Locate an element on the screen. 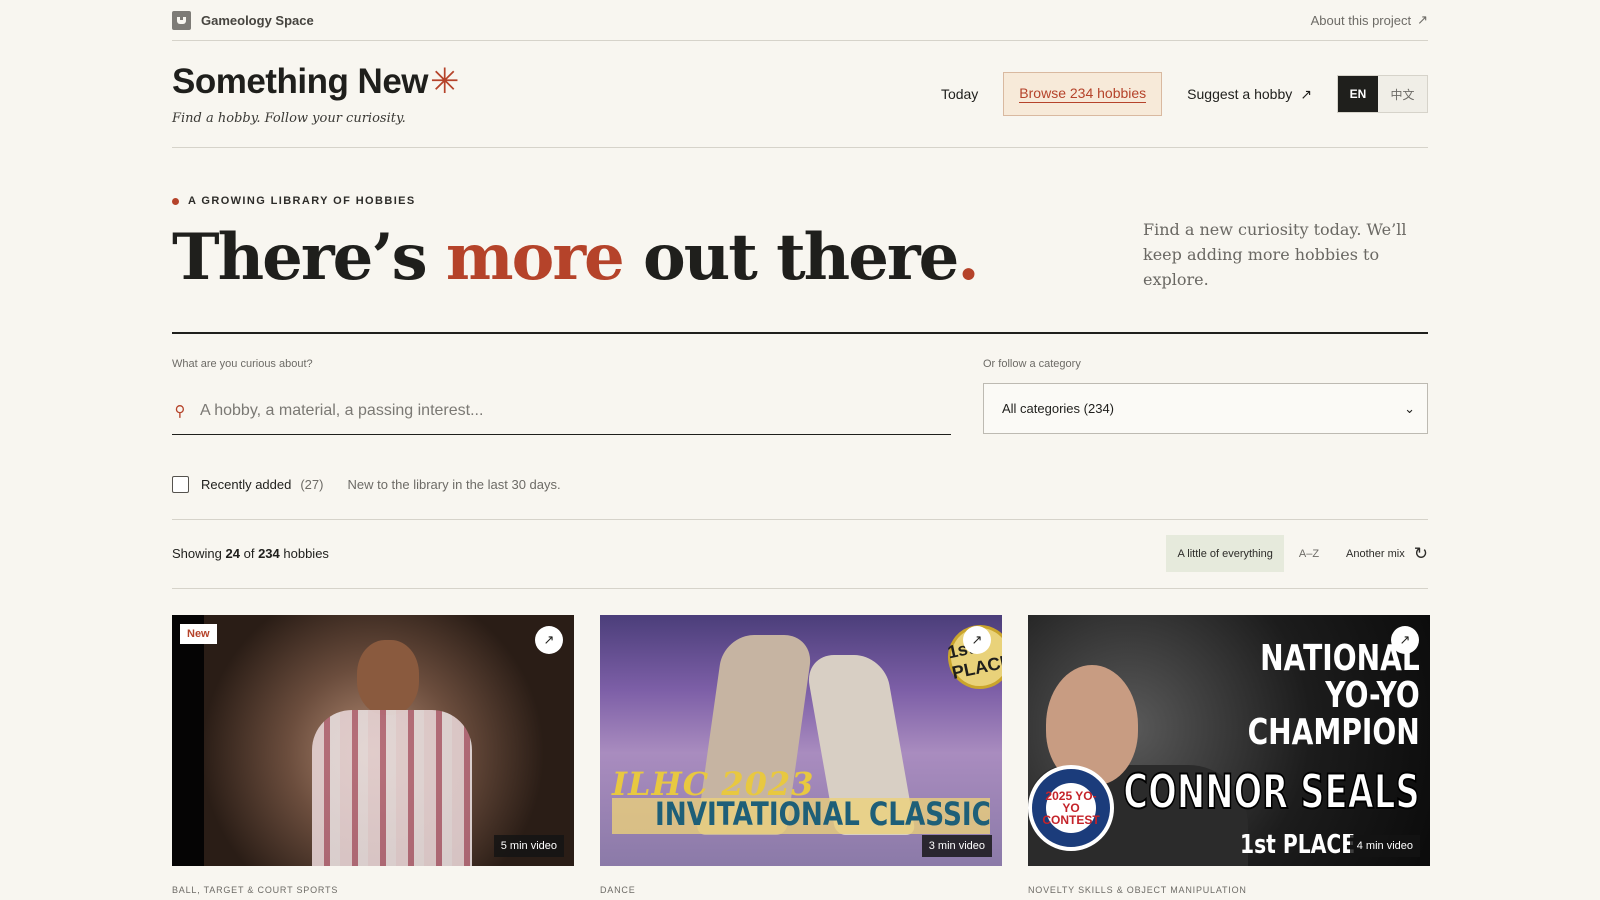 The width and height of the screenshot is (1600, 900). video-duration: 3 min video is located at coordinates (956, 846).